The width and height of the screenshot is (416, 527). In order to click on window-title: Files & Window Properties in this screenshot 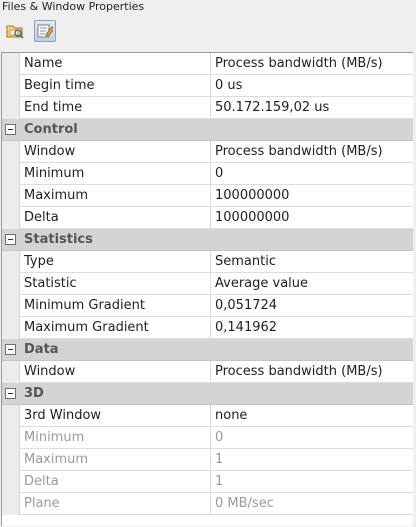, I will do `click(73, 6)`.